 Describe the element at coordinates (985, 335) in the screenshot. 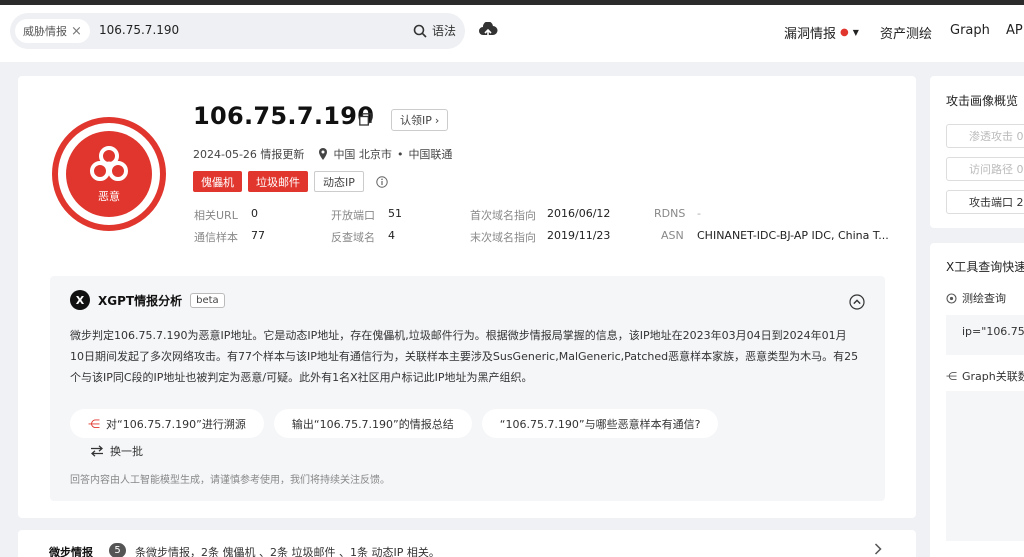

I see `survey-code: ip="106.75.7` at that location.